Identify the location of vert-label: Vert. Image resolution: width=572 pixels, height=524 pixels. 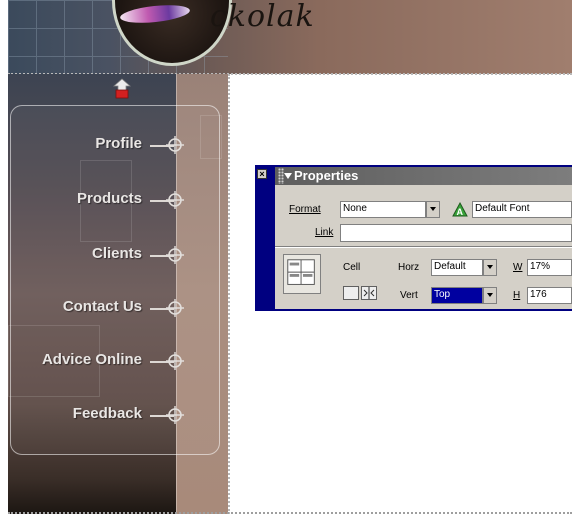
(409, 295).